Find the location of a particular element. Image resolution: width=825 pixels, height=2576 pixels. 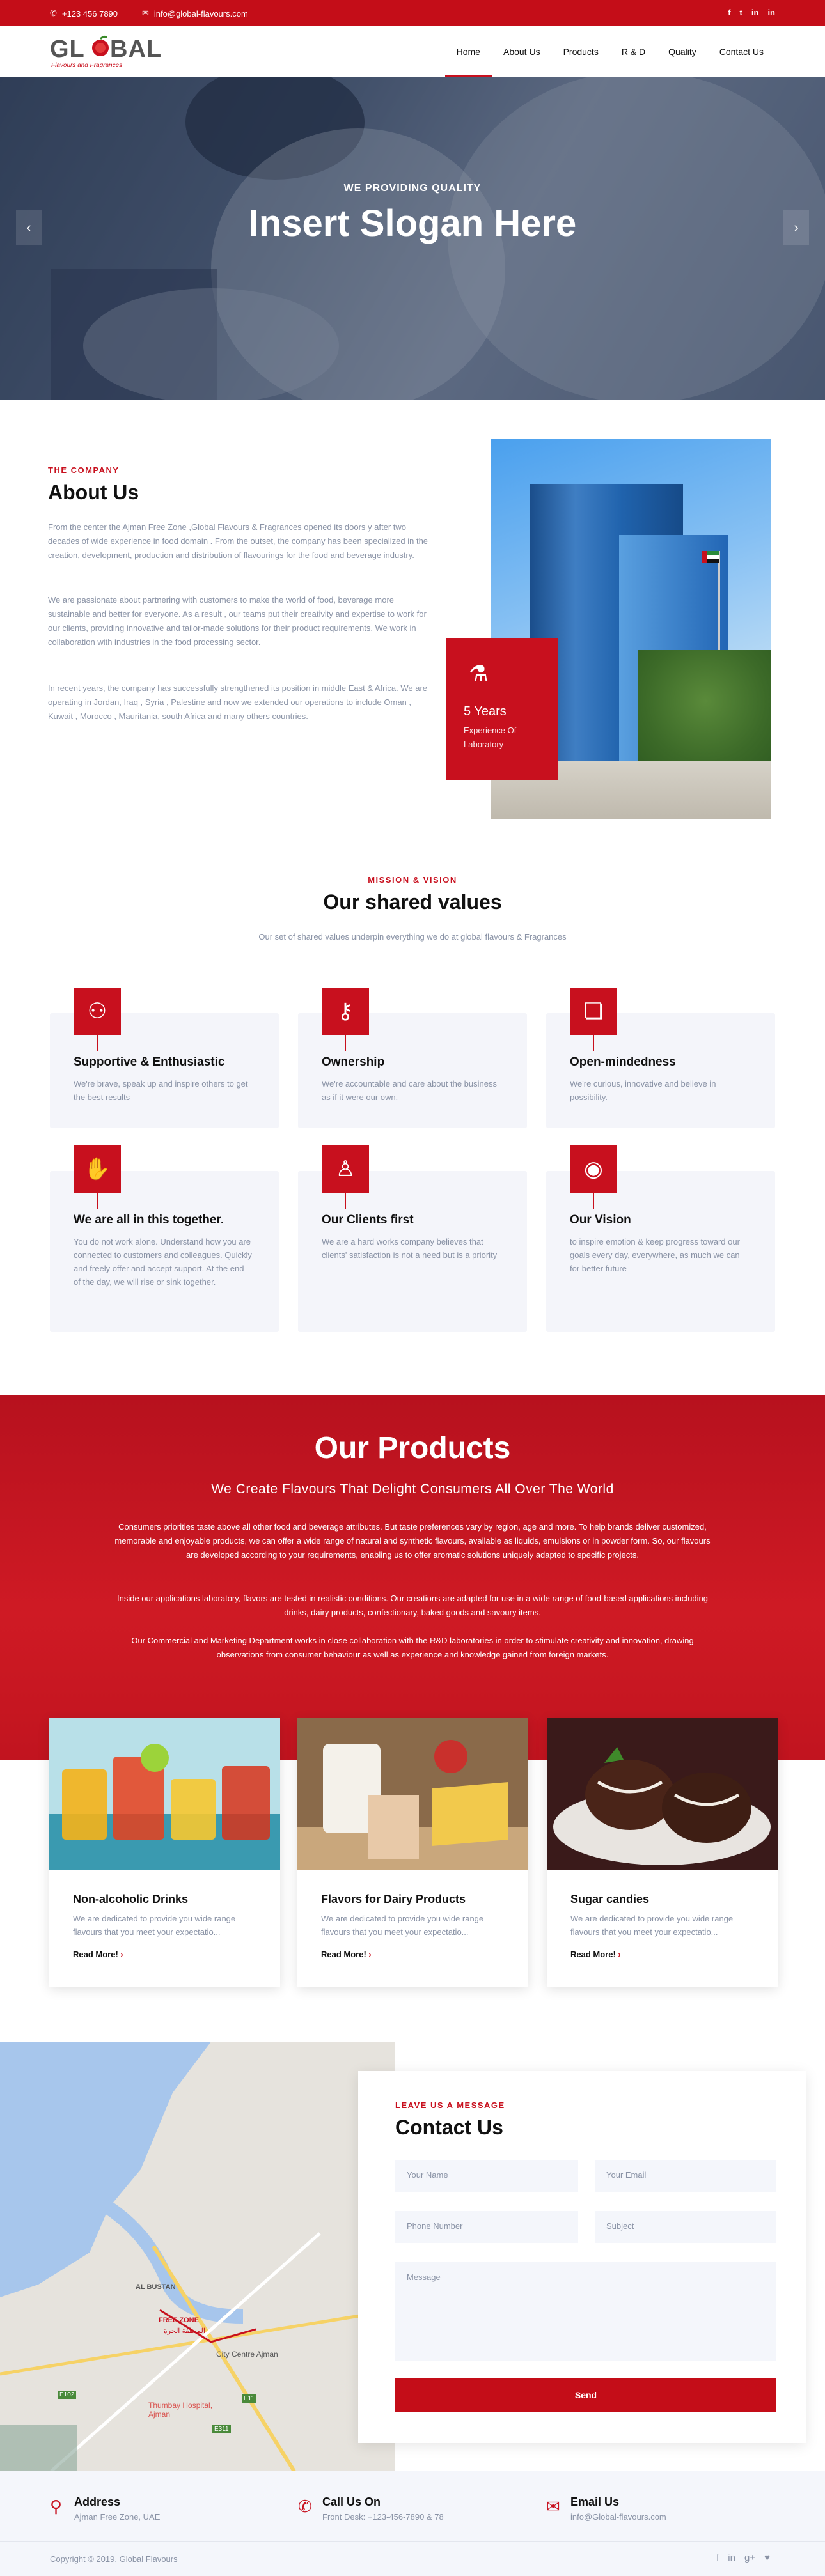

candies-image is located at coordinates (663, 1794).